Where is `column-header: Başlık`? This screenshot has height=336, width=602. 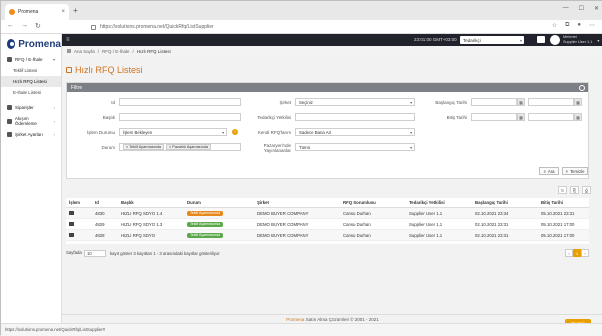
column-header: Başlık is located at coordinates (151, 203).